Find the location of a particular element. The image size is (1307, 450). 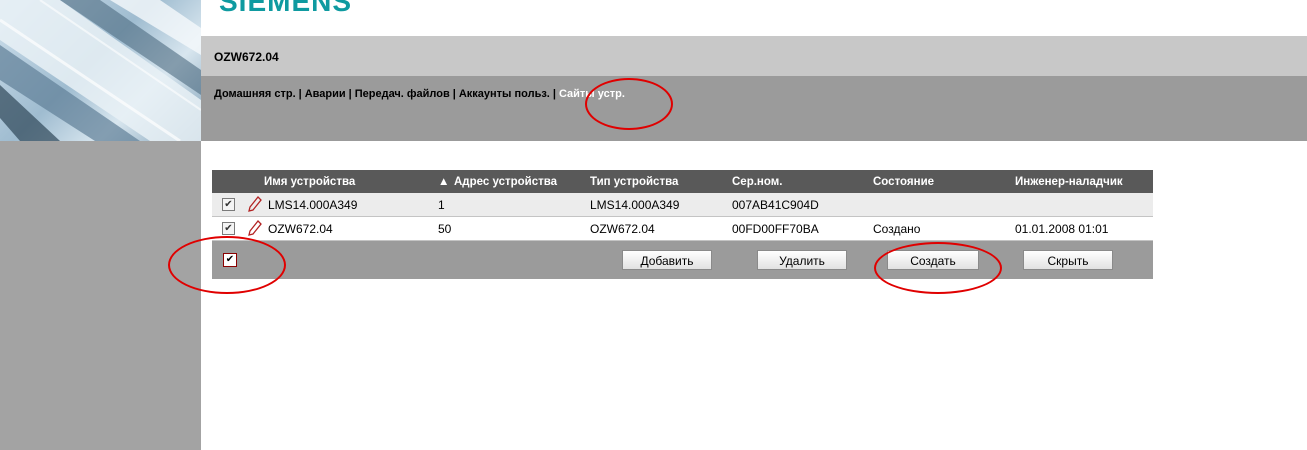

nav-item-alarms: Аварии is located at coordinates (325, 94).